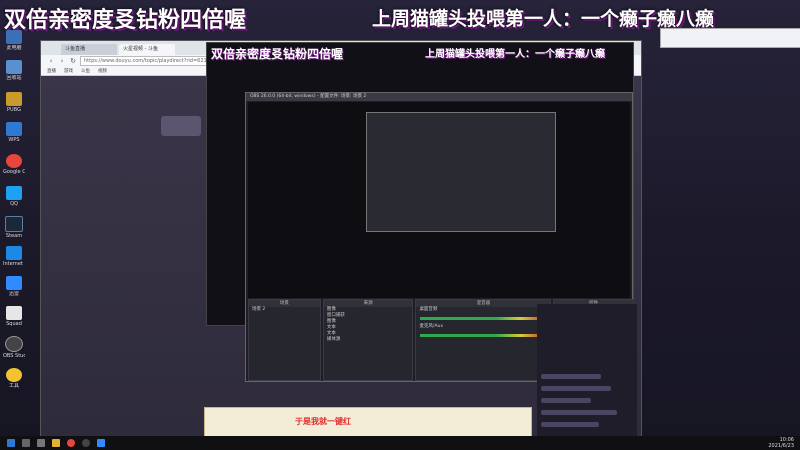  What do you see at coordinates (85, 71) in the screenshot?
I see `bookmark-item: 斗鱼` at bounding box center [85, 71].